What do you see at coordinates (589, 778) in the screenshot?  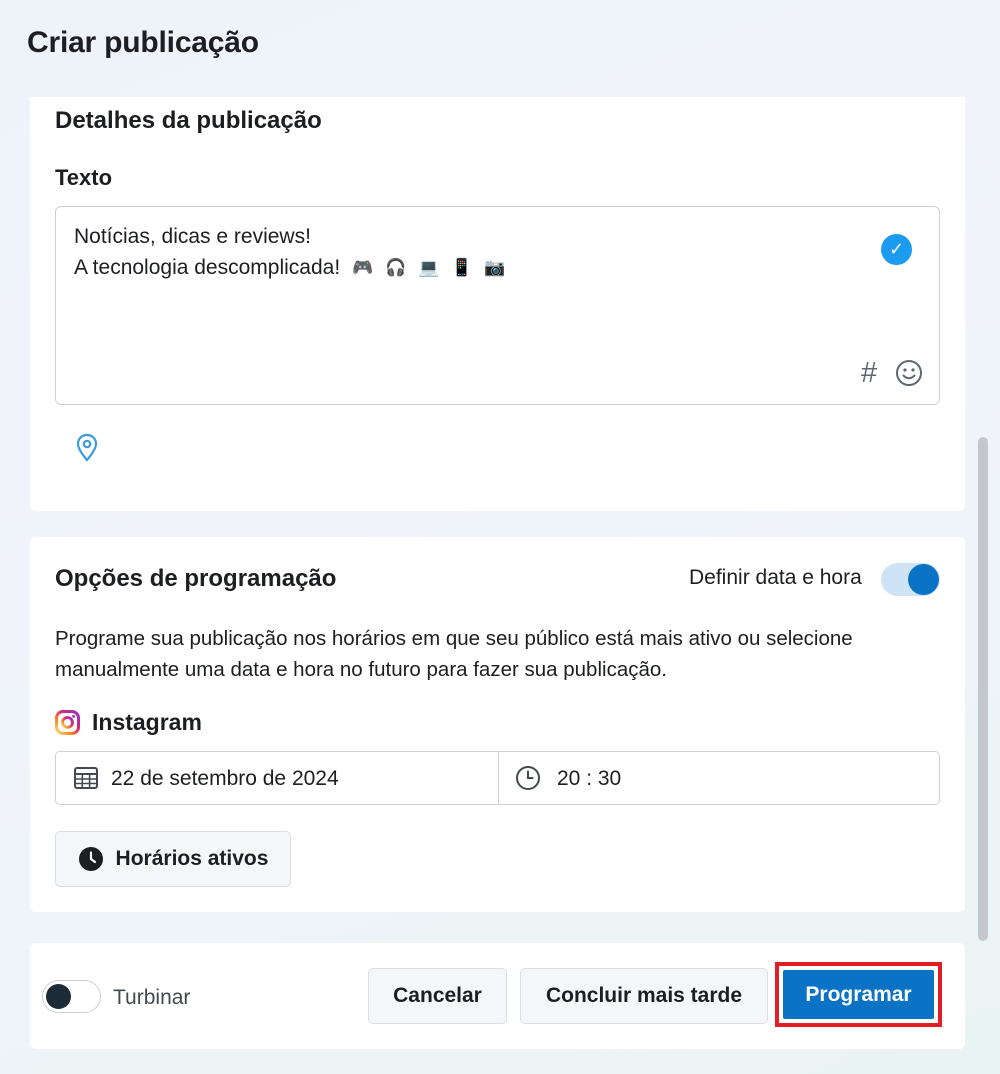 I see `time-value: 20 : 30` at bounding box center [589, 778].